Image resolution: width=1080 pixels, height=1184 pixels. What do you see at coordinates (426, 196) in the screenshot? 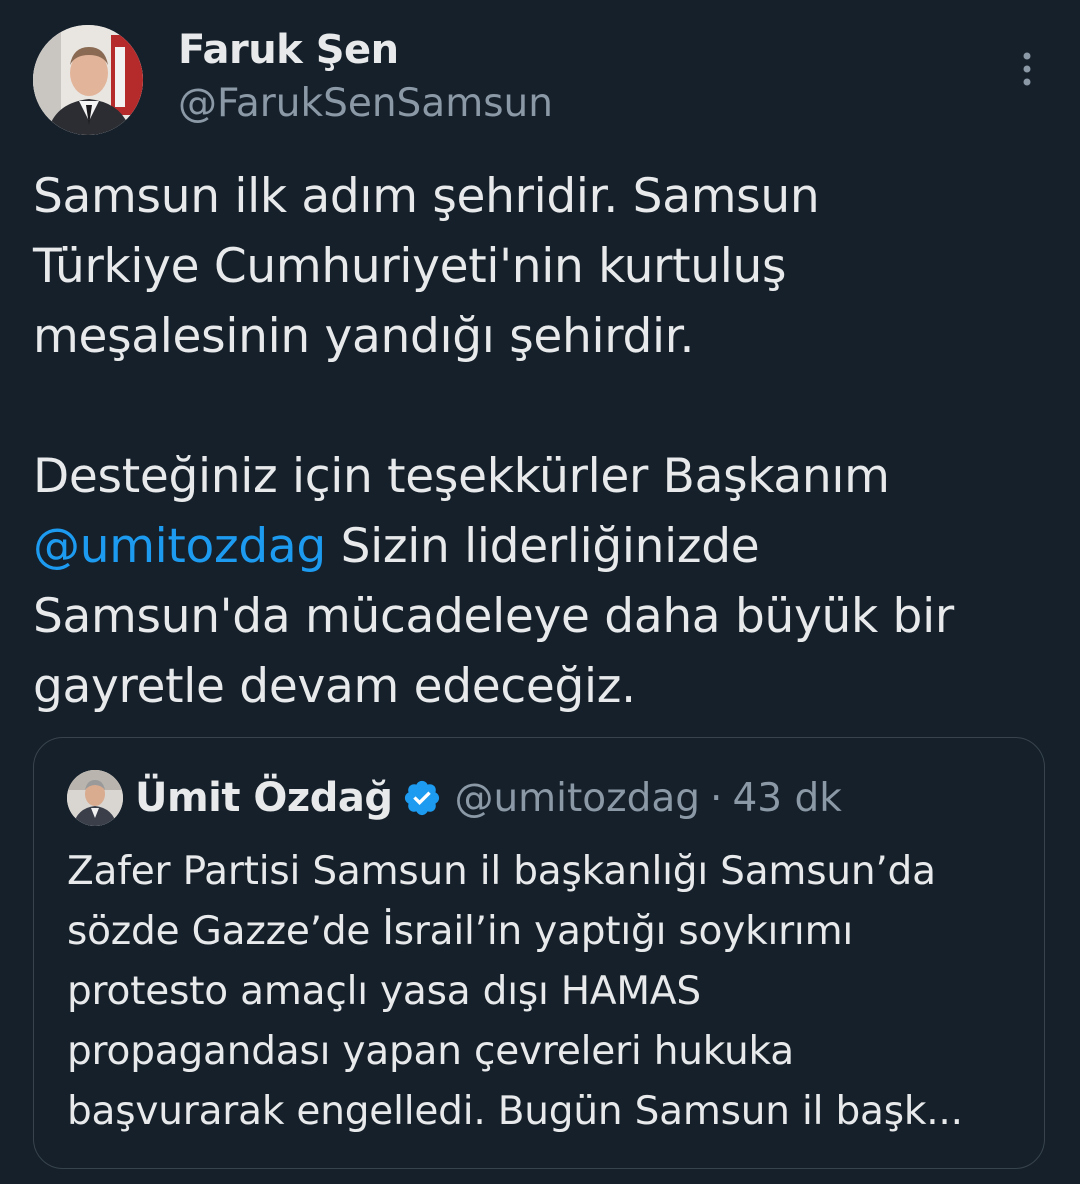
I see `tweet-text-line: Samsun ilk adım şehridir. Samsun` at bounding box center [426, 196].